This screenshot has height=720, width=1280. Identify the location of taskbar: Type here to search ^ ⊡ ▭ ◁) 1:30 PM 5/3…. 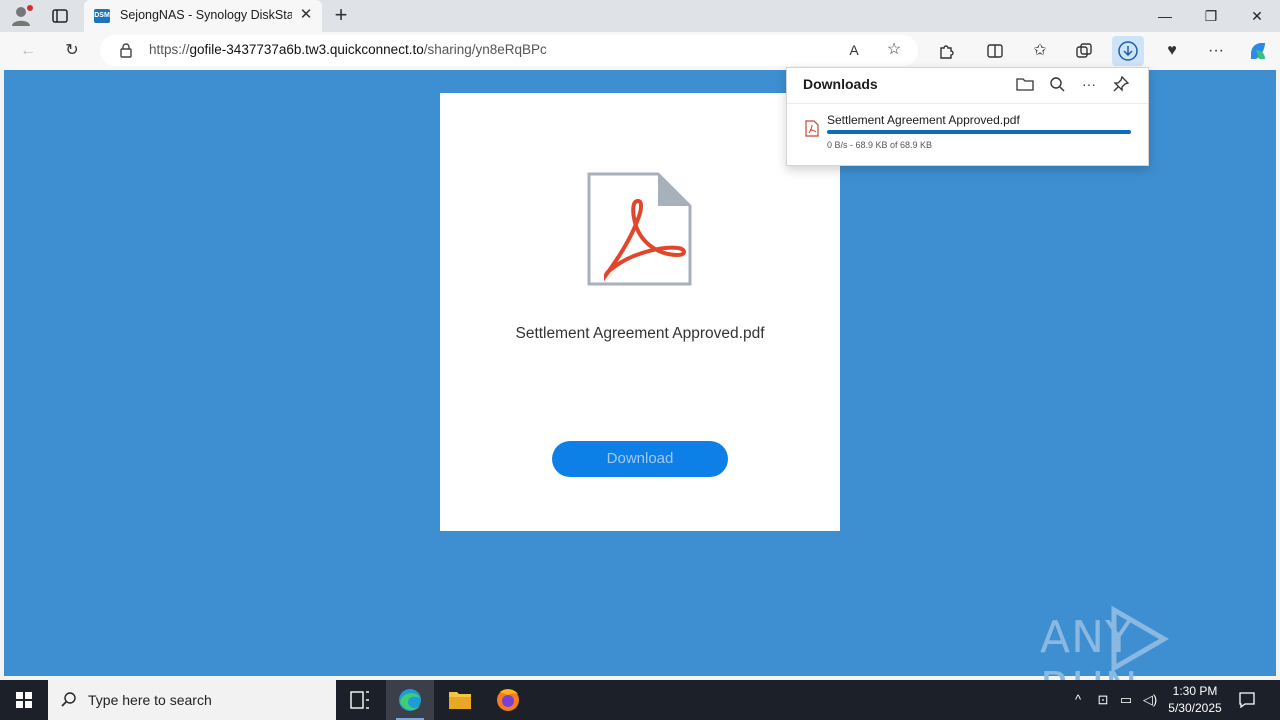
(640, 700).